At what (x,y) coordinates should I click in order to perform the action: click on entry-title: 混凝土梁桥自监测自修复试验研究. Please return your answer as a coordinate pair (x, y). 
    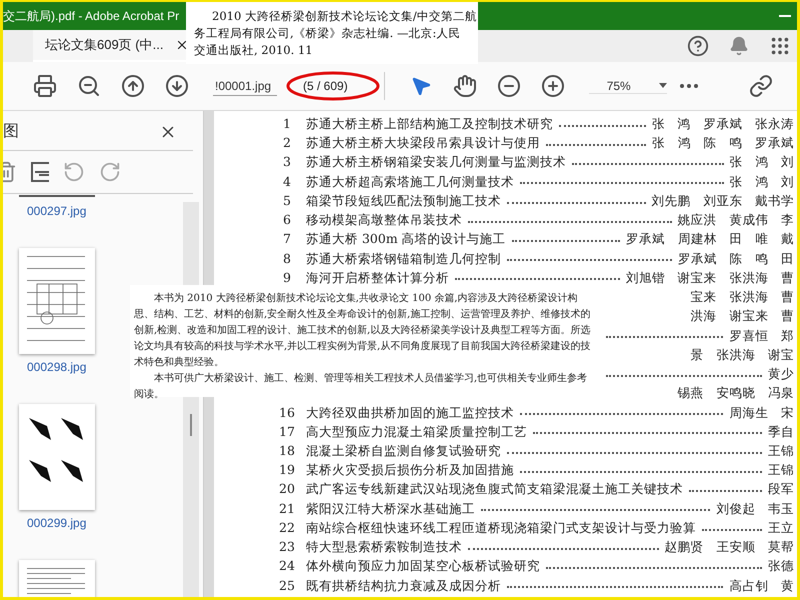
    Looking at the image, I should click on (403, 451).